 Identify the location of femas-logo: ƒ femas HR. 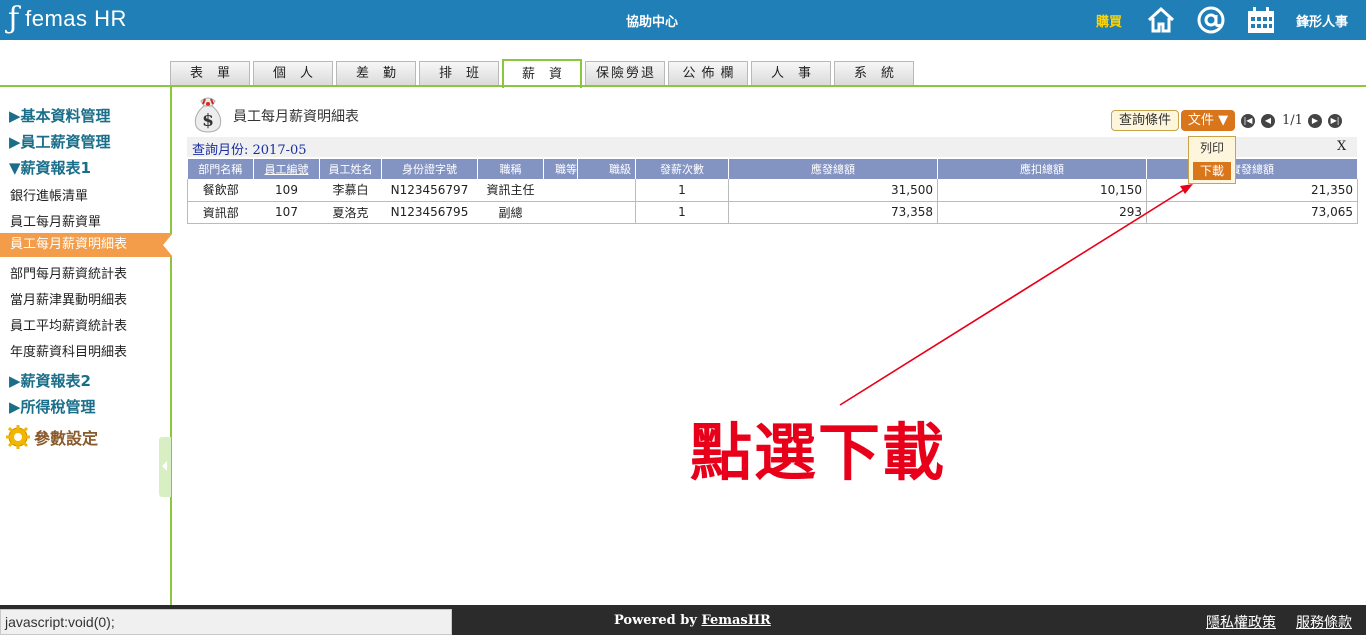
(67, 19).